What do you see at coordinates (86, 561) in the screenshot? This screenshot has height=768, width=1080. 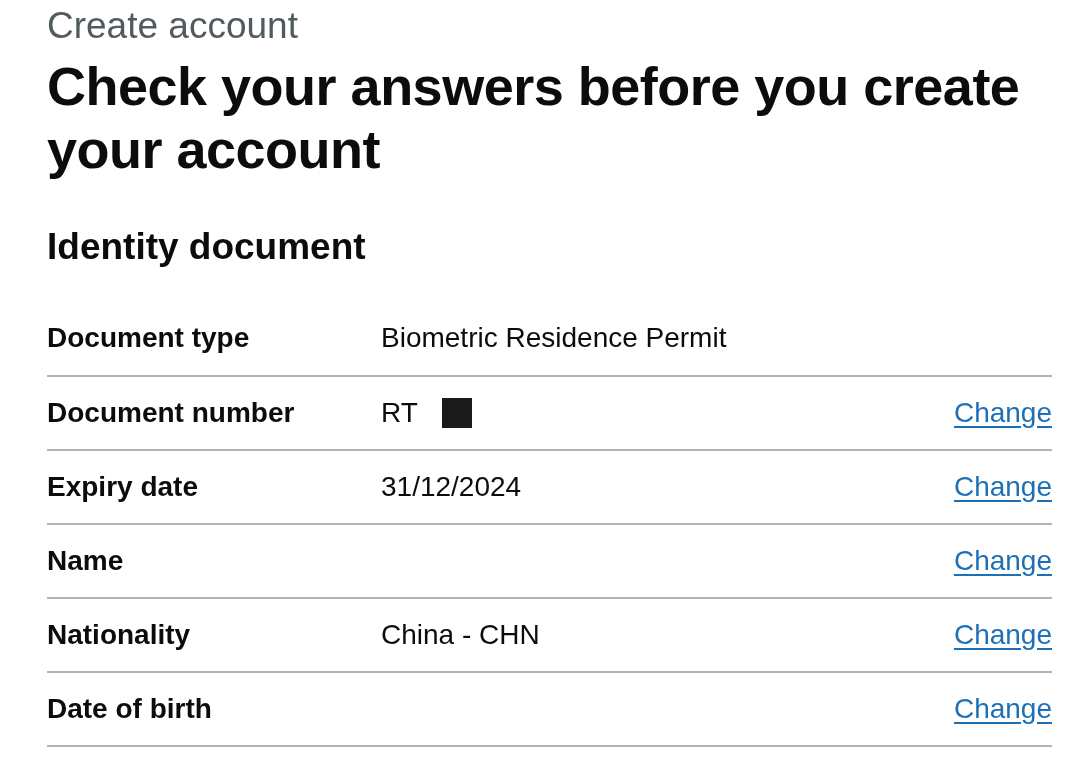 I see `row-label: Name` at bounding box center [86, 561].